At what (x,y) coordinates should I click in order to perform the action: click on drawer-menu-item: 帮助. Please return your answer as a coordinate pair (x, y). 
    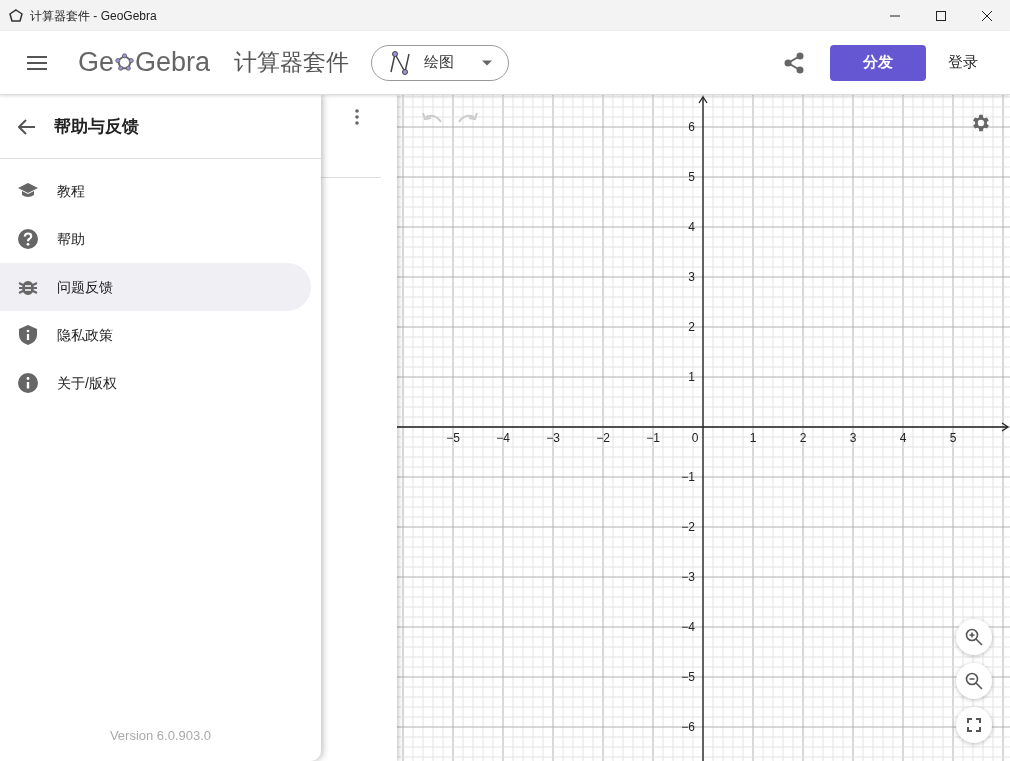
    Looking at the image, I should click on (155, 239).